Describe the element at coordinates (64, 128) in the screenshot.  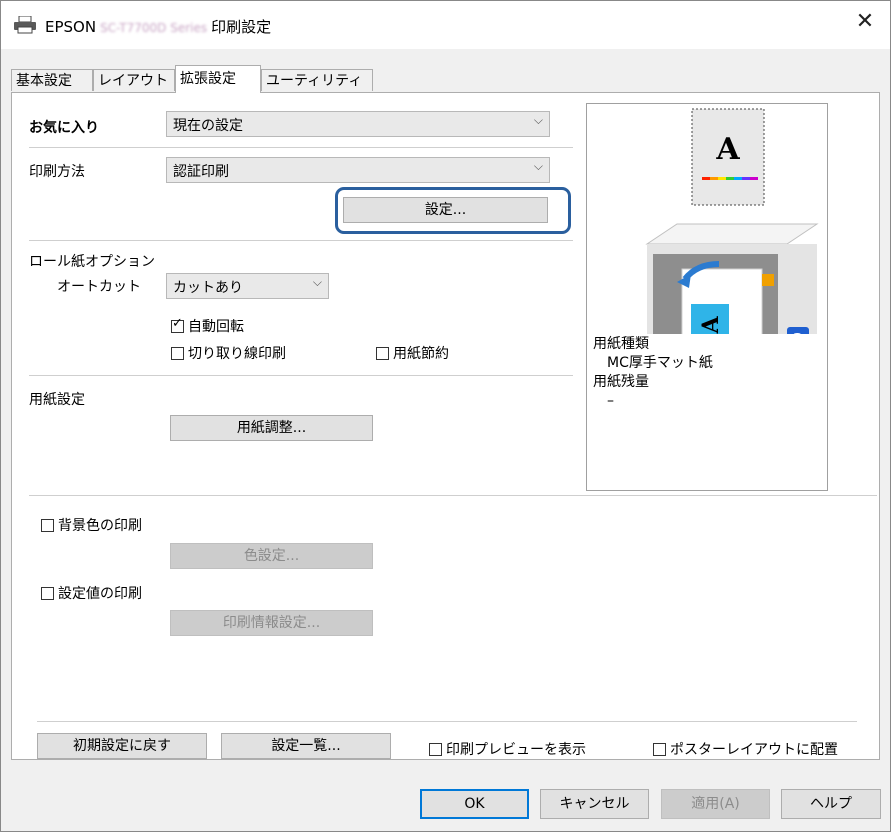
I see `favorites-label: お気に入り` at that location.